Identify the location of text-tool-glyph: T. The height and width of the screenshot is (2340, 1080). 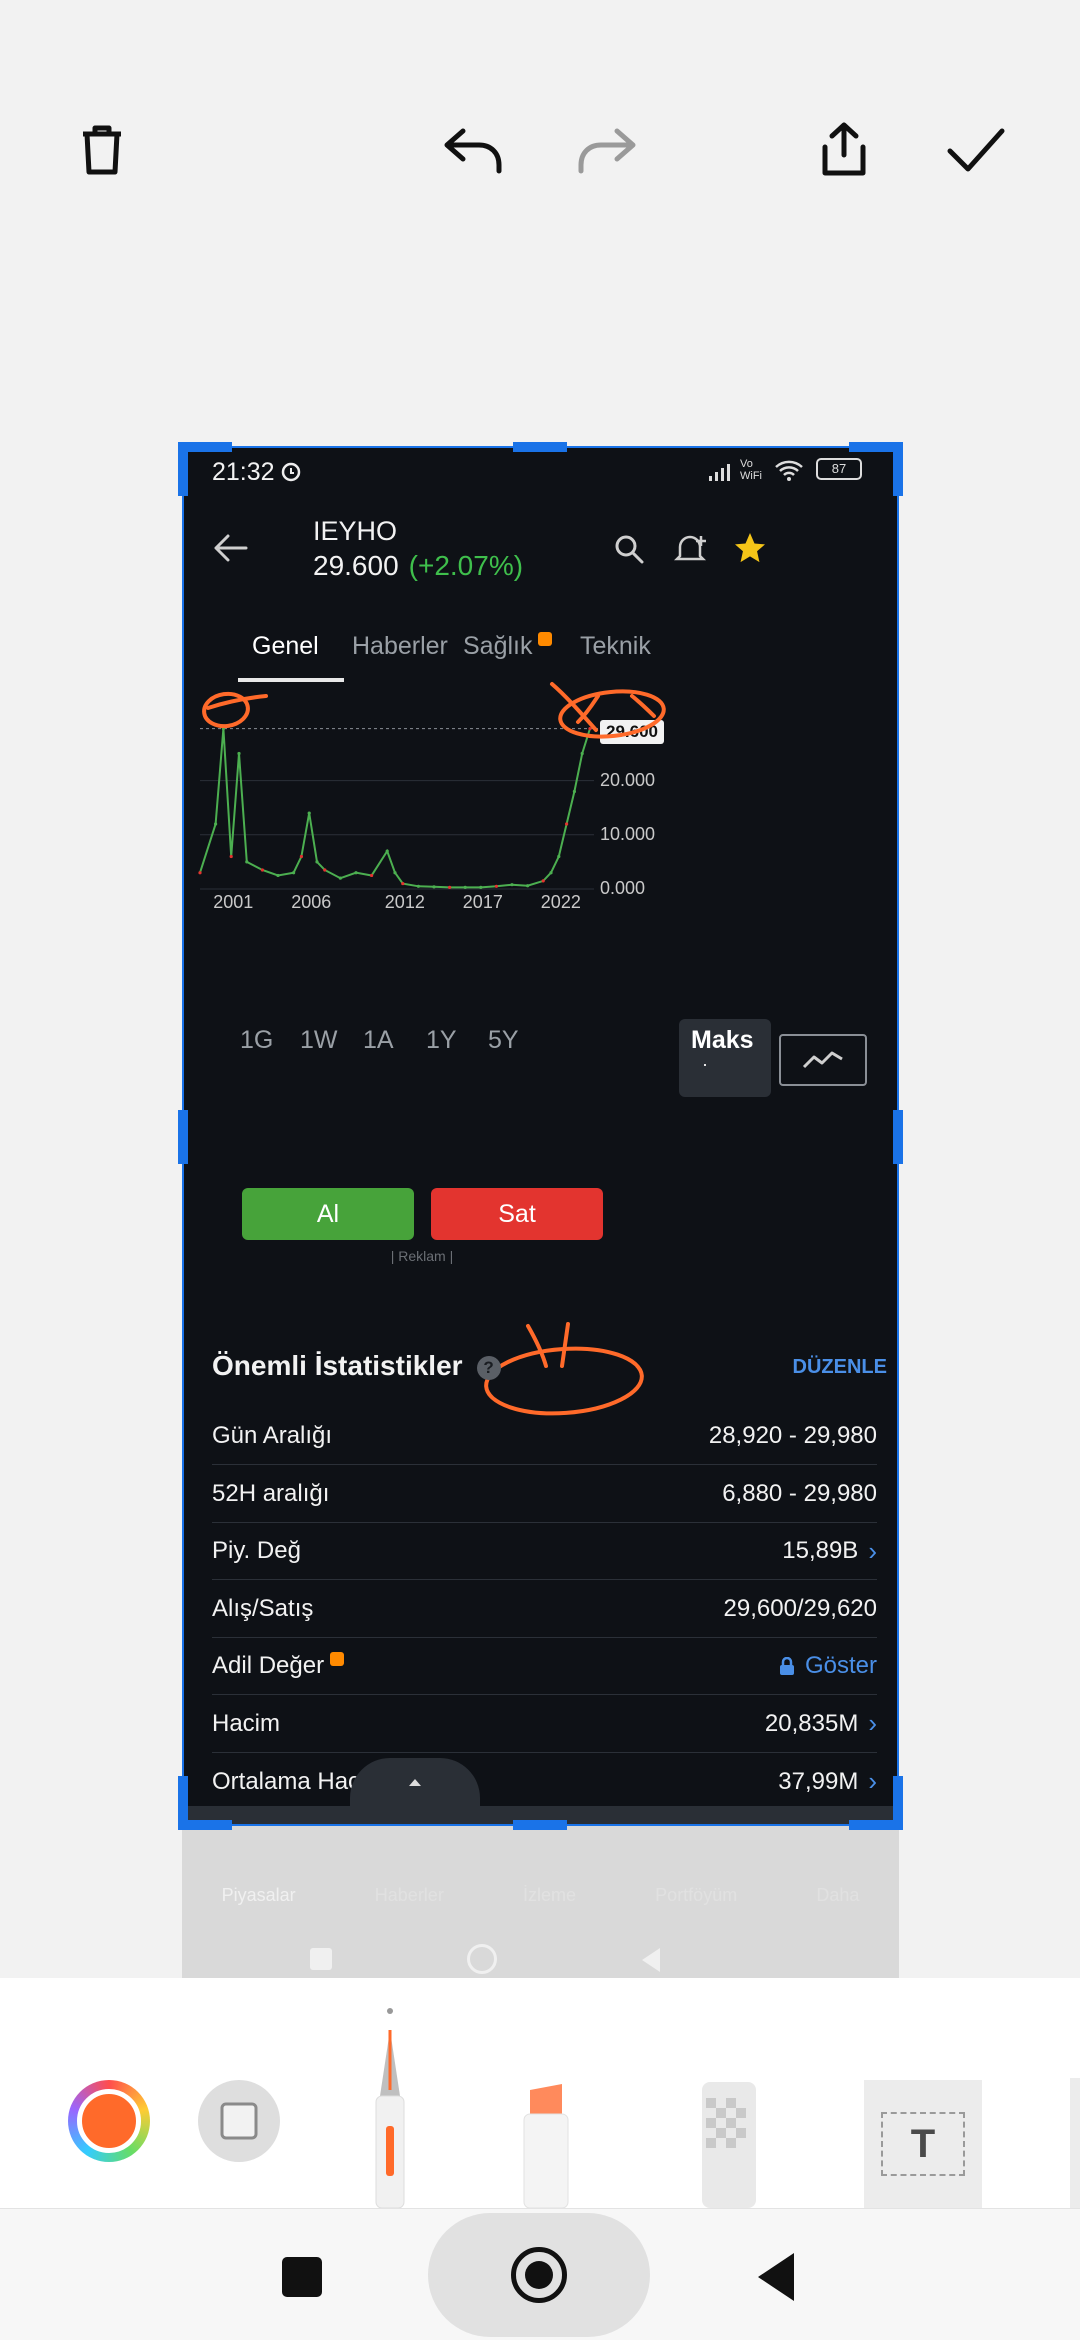
(923, 2143).